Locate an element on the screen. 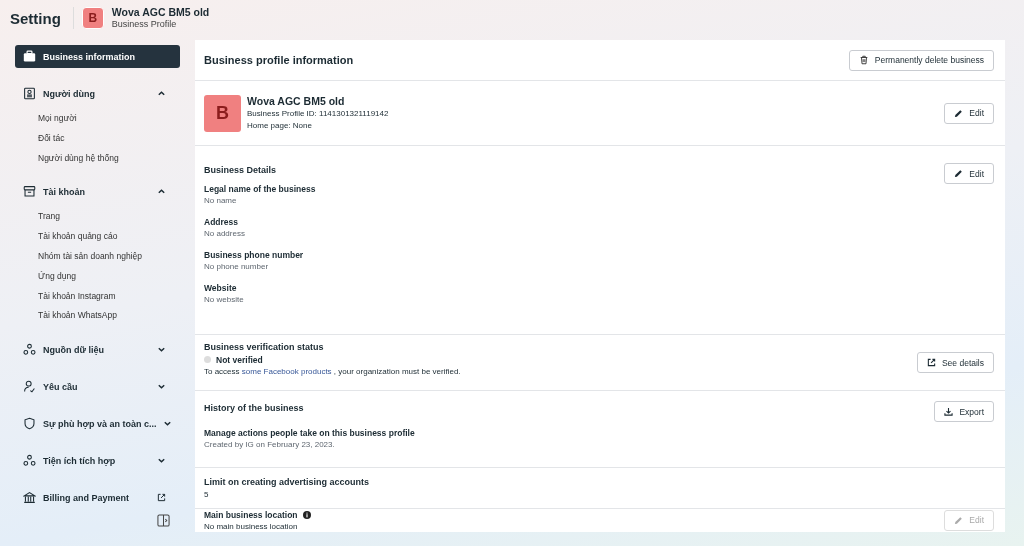 This screenshot has height=546, width=1024. field-label: Legal name of the business is located at coordinates (260, 189).